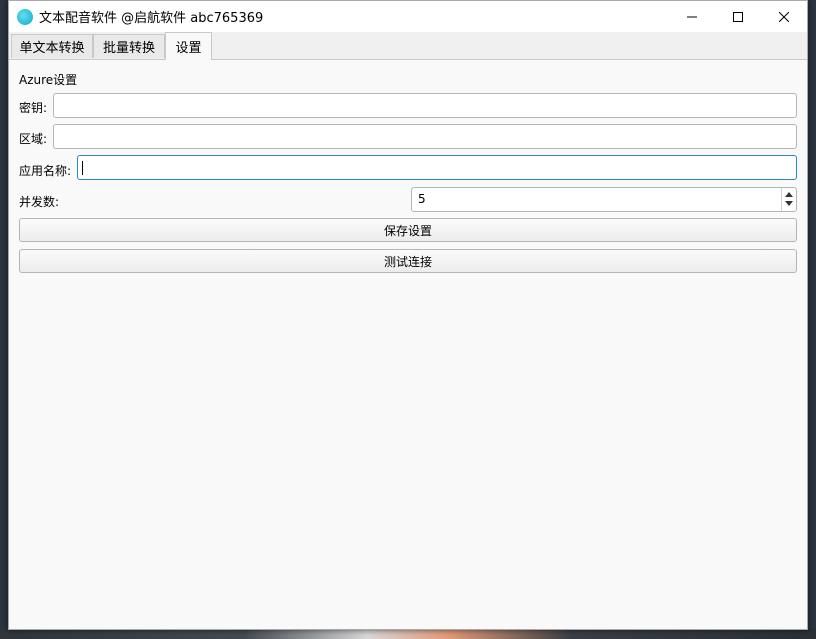 This screenshot has height=639, width=816. Describe the element at coordinates (151, 18) in the screenshot. I see `window-title: 文本配音软件 @启航软件 abc765369` at that location.